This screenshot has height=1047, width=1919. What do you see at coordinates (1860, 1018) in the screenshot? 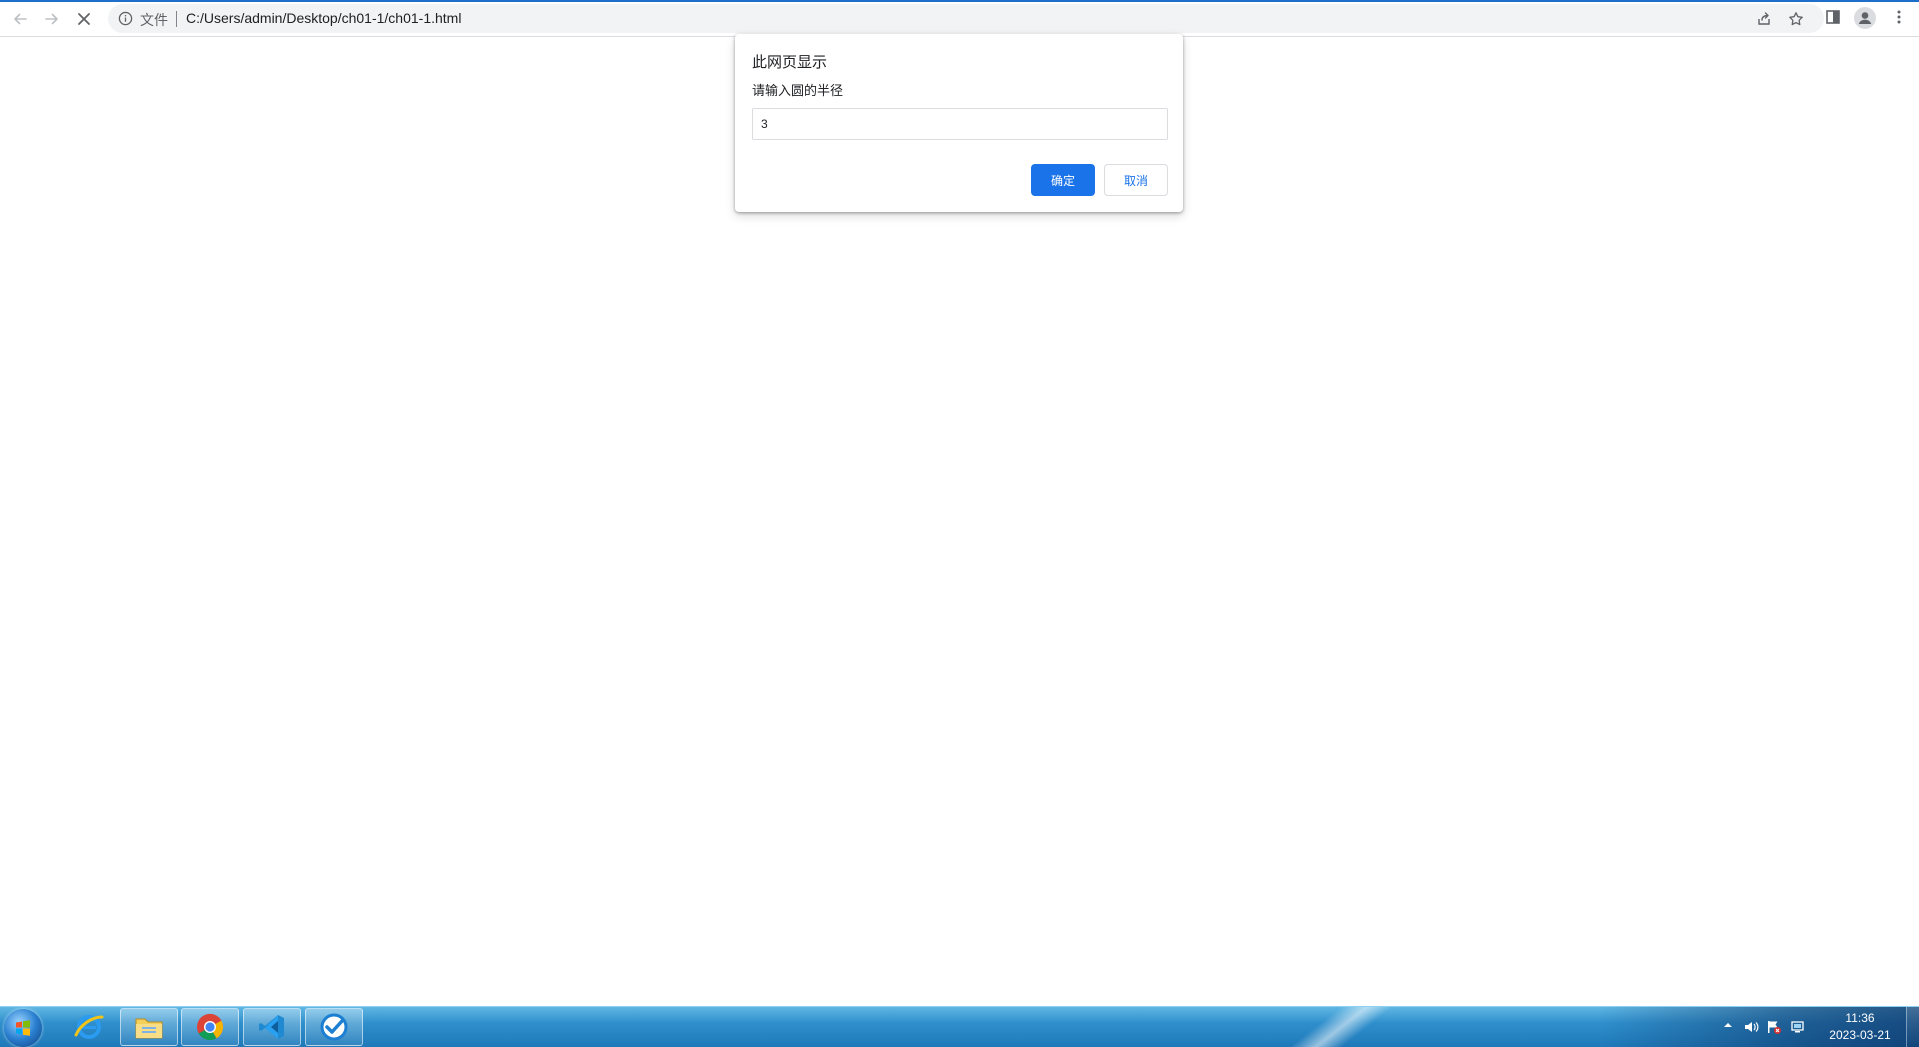
I see `clock-time: 11:36` at bounding box center [1860, 1018].